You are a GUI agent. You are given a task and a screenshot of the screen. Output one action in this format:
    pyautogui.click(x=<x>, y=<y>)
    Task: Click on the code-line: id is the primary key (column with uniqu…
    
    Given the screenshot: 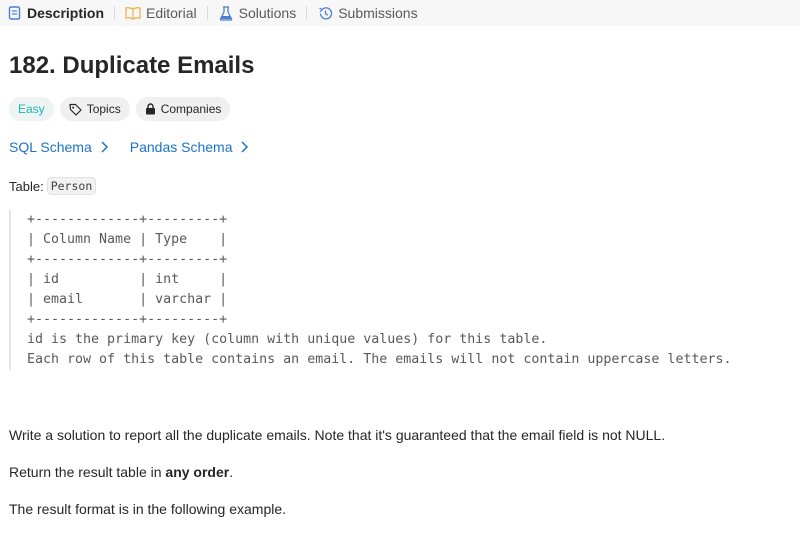 What is the action you would take?
    pyautogui.click(x=287, y=339)
    